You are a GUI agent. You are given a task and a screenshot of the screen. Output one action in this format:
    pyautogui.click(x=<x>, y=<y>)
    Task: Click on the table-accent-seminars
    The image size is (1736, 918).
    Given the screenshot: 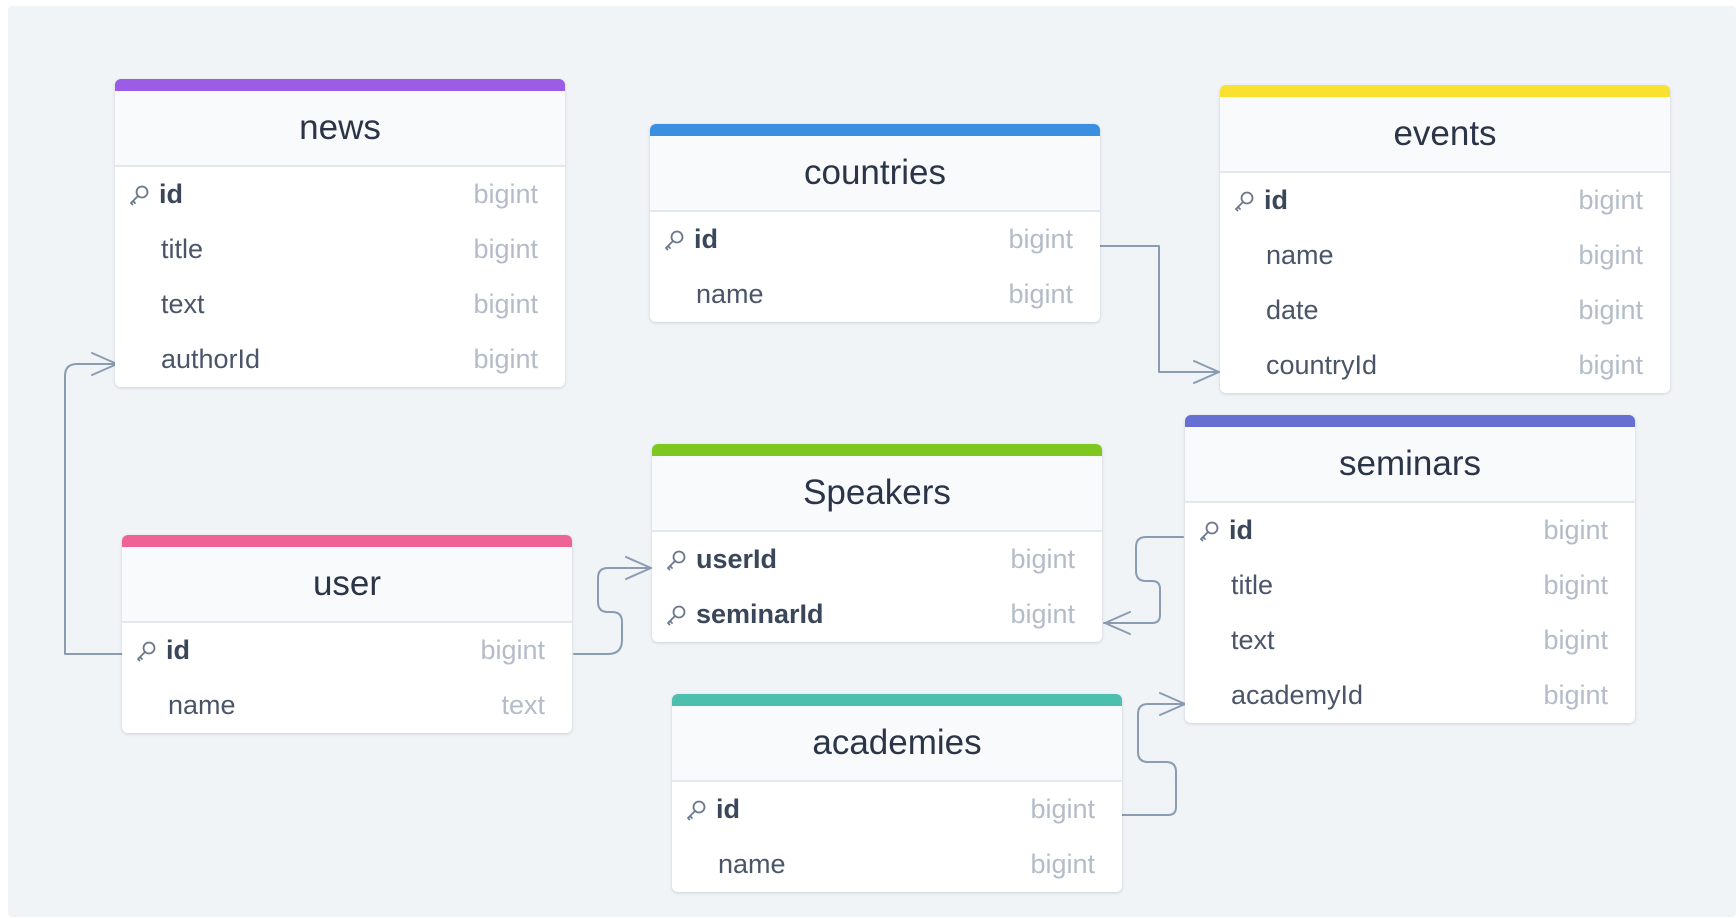 What is the action you would take?
    pyautogui.click(x=1410, y=421)
    